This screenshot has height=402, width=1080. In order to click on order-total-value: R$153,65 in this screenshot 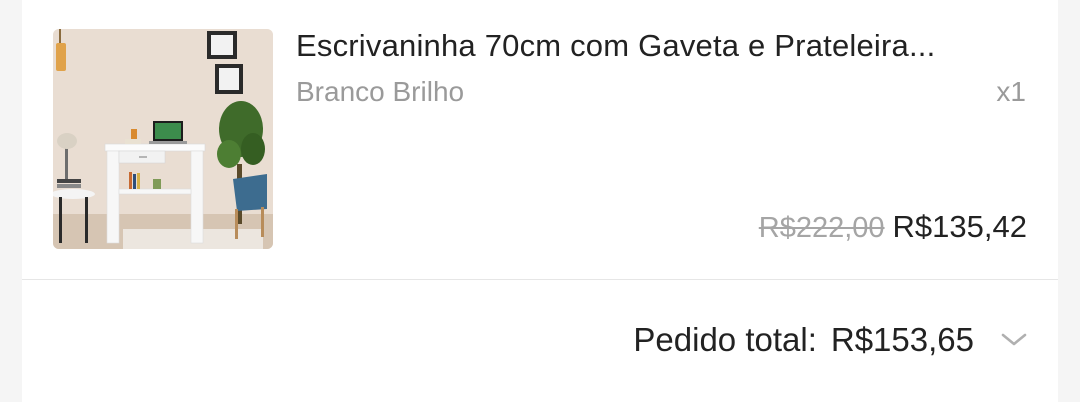, I will do `click(902, 339)`.